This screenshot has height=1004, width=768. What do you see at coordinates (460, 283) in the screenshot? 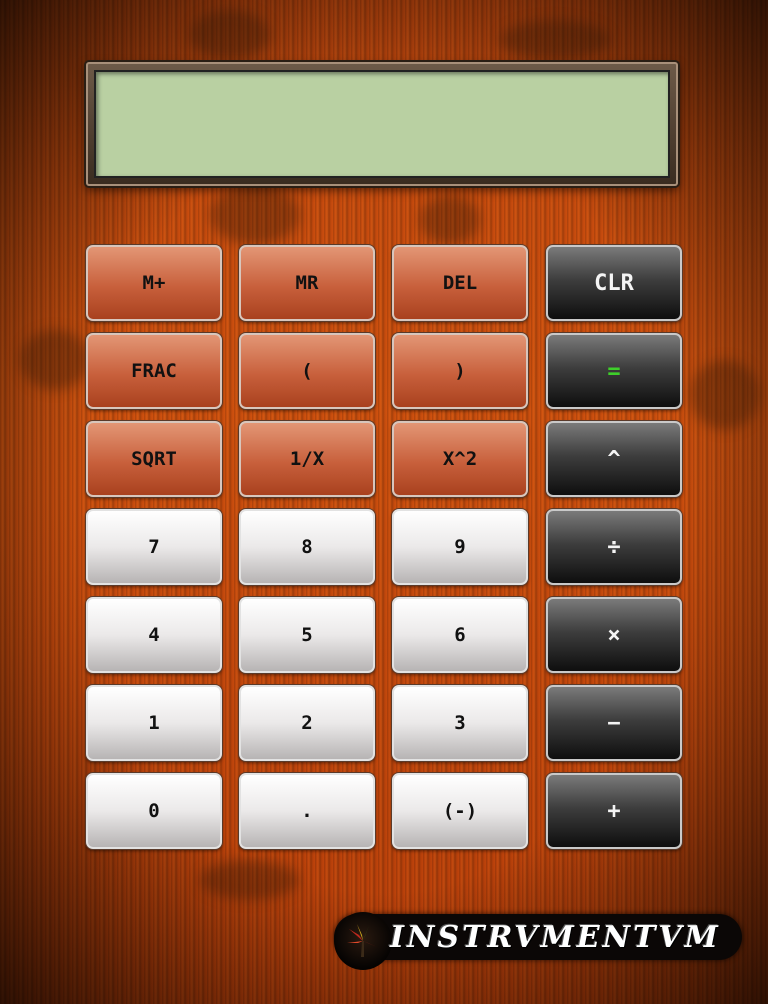
I see `delete-button: DEL` at bounding box center [460, 283].